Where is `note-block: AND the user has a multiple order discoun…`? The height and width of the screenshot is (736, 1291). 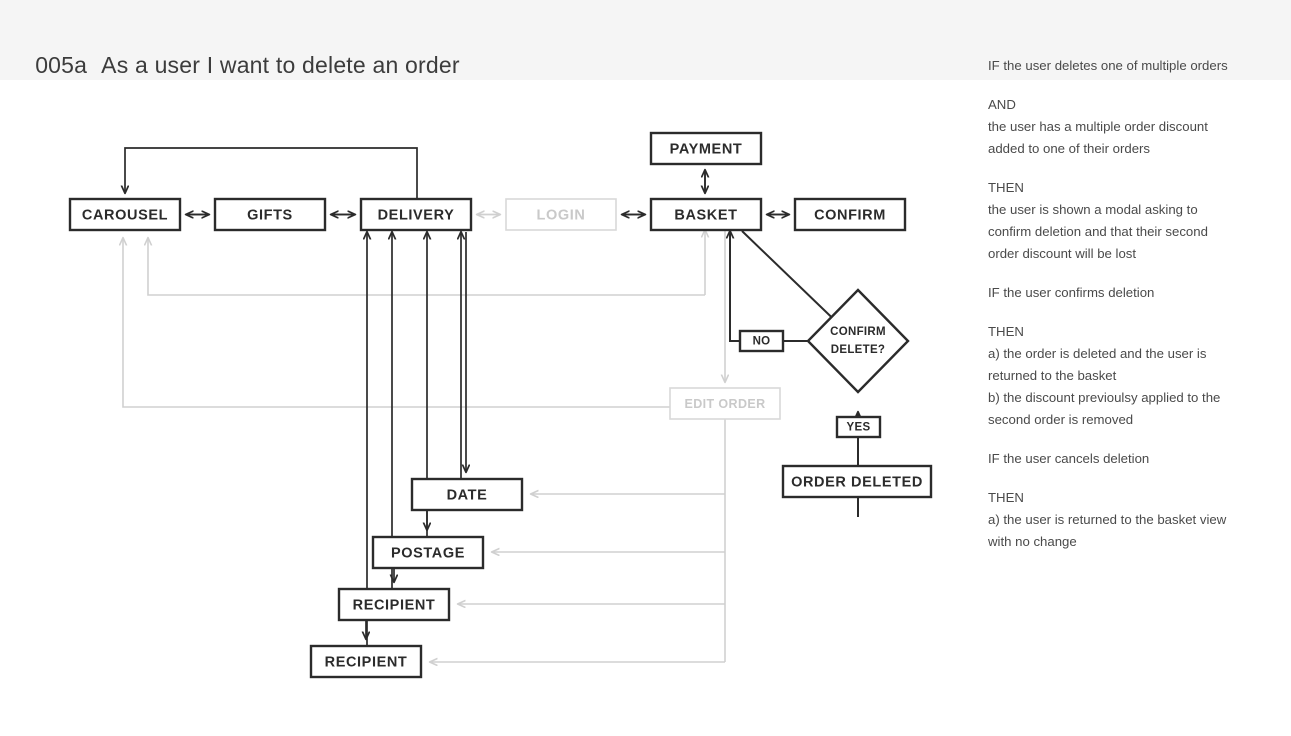 note-block: AND the user has a multiple order discoun… is located at coordinates (1123, 127).